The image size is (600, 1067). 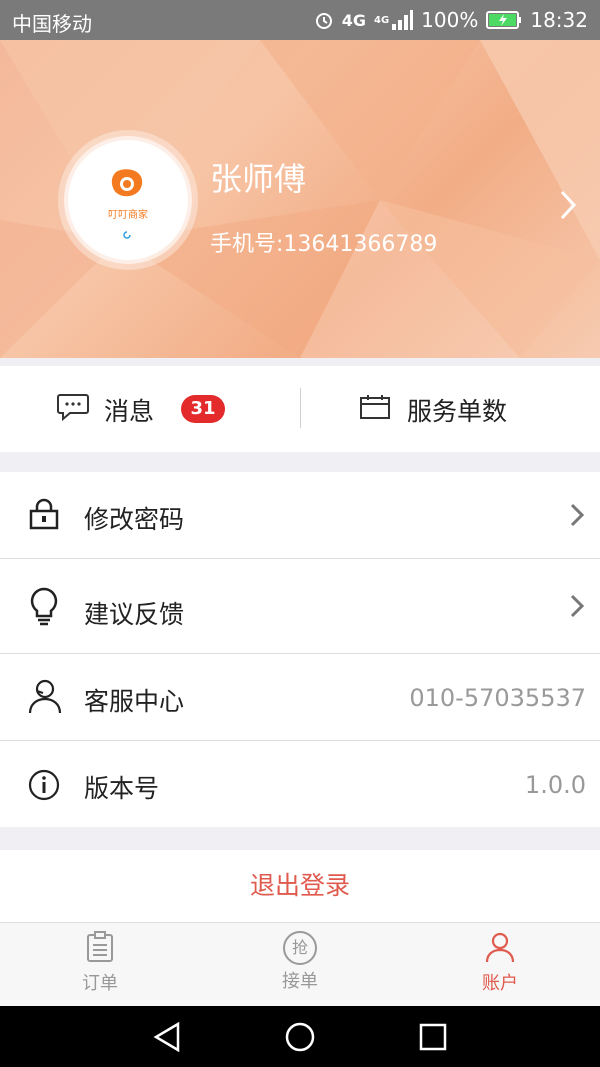 What do you see at coordinates (128, 215) in the screenshot?
I see `avatar-brand-text: 叮叮商家` at bounding box center [128, 215].